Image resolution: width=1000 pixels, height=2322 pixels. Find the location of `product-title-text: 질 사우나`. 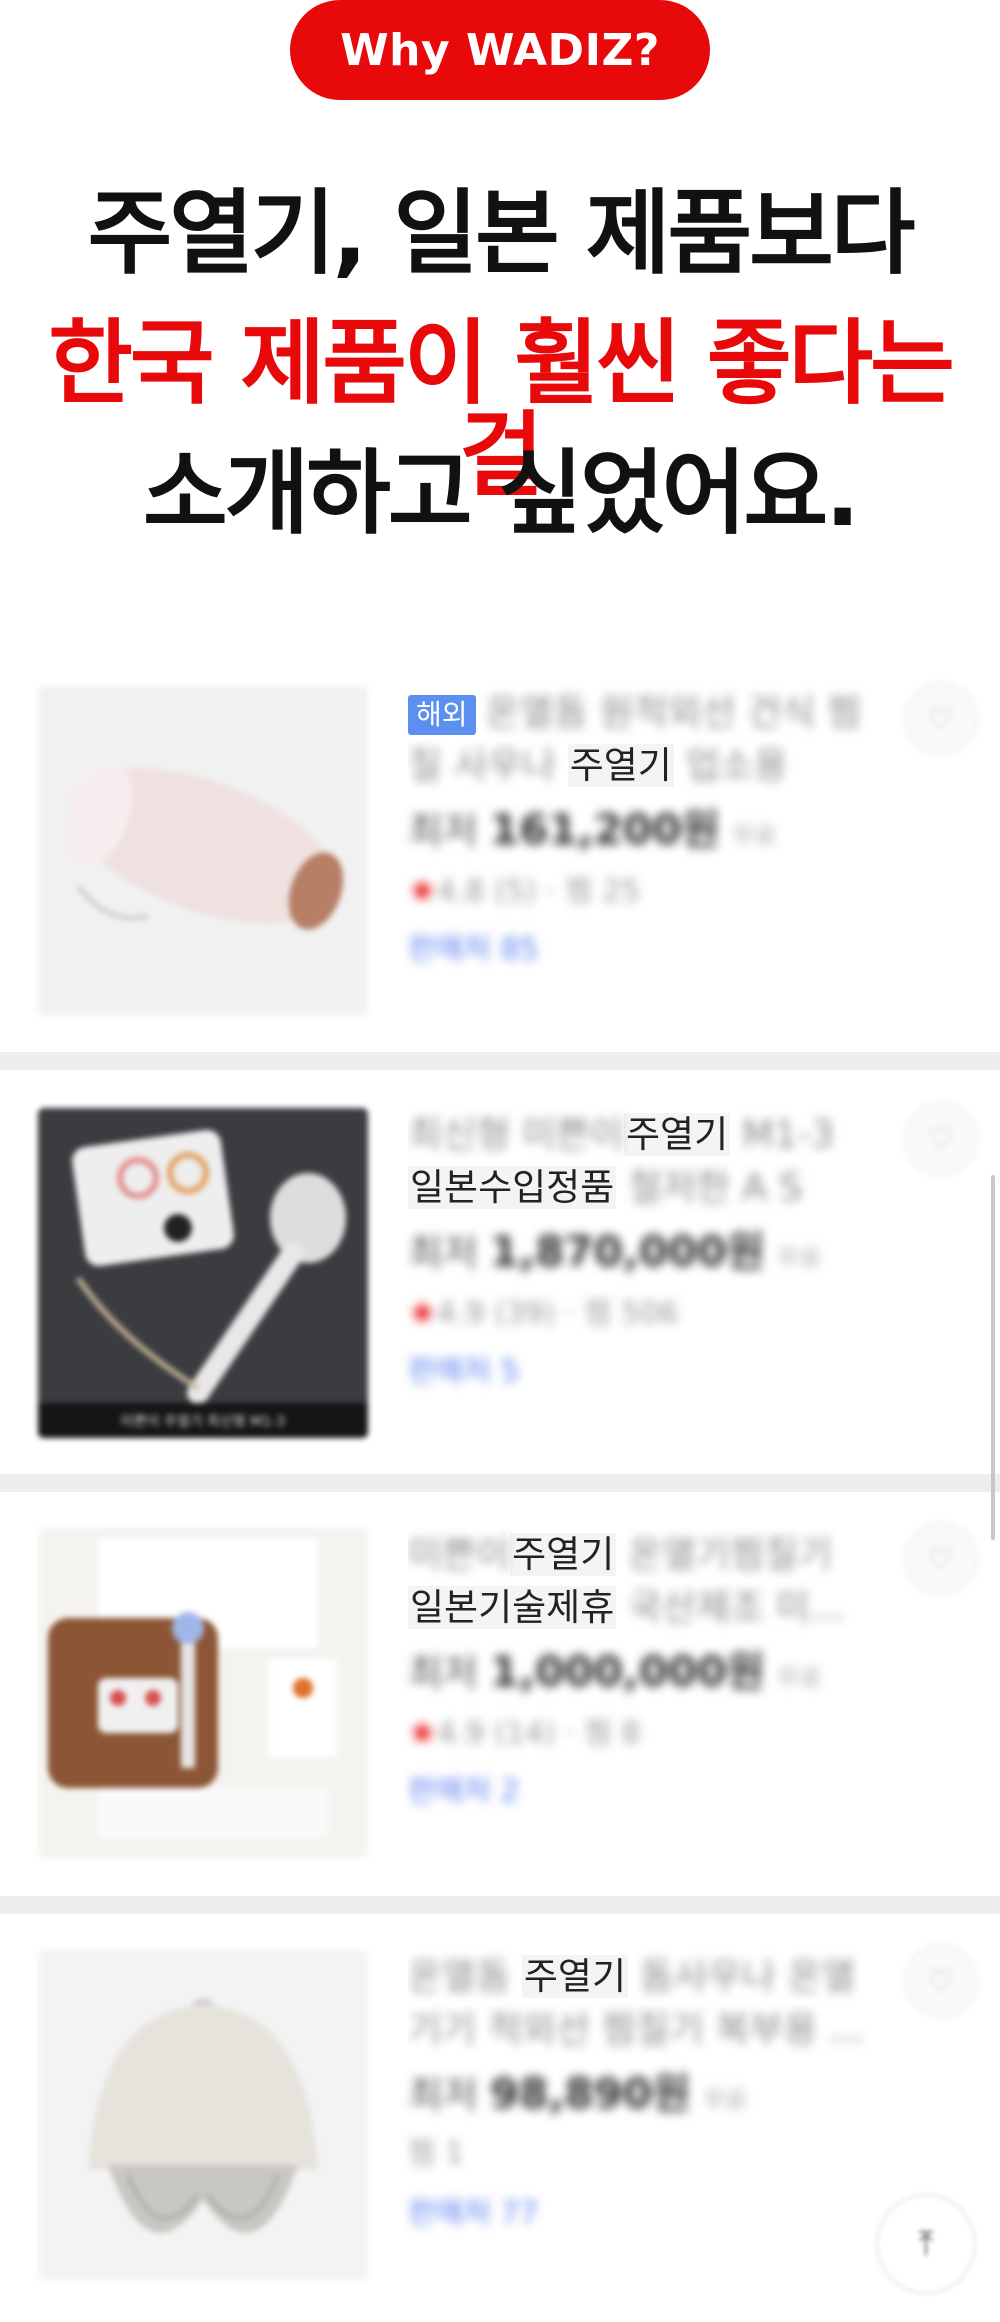

product-title-text: 질 사우나 is located at coordinates (488, 765).